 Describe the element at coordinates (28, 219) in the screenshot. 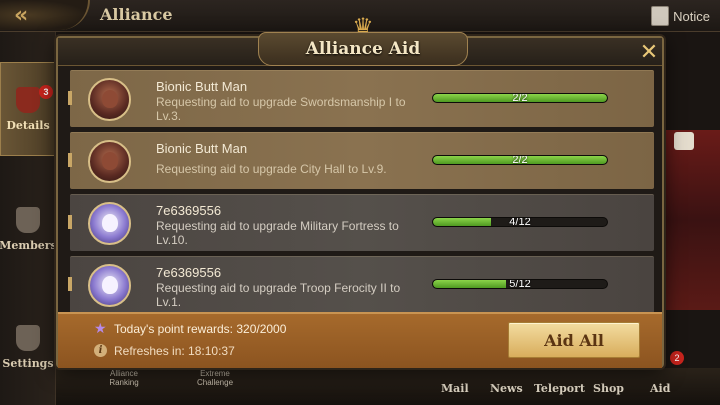

I see `helmet-icon` at that location.